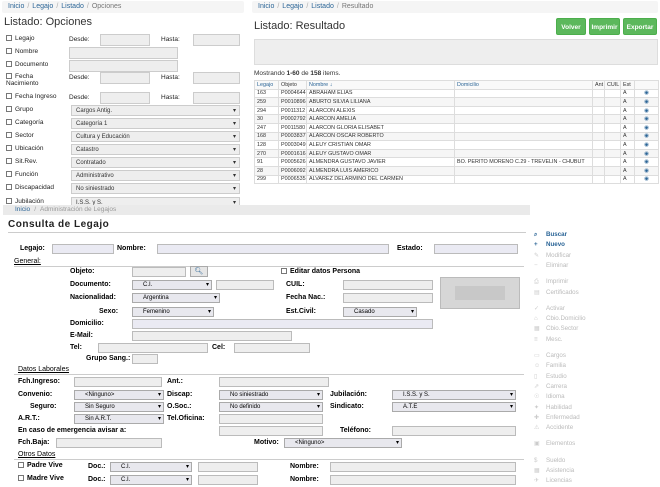 This screenshot has height=487, width=660. I want to click on side-menu-item-activar: ✓ Activar, so click(549, 309).